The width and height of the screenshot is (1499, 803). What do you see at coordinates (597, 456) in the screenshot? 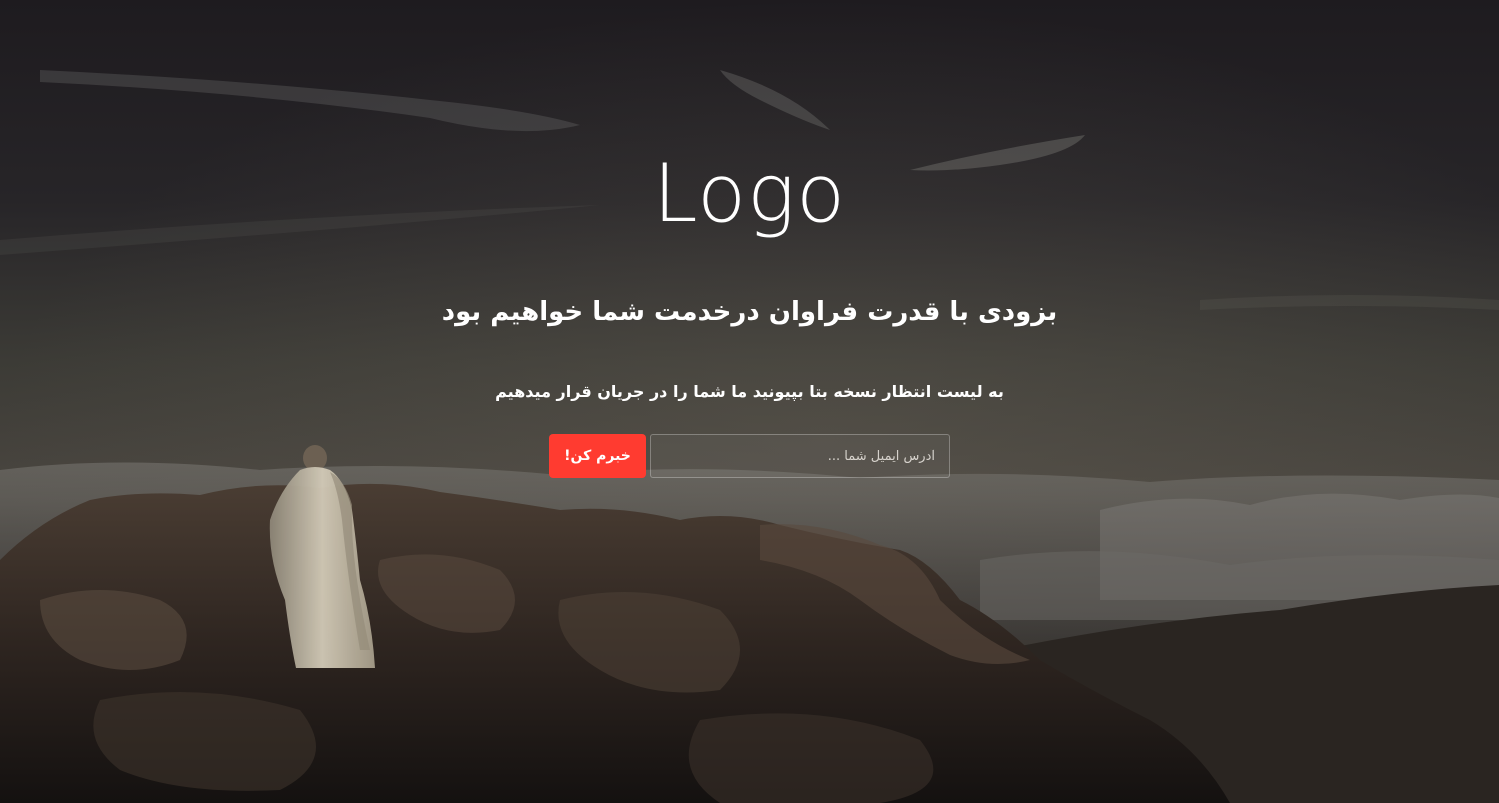
I see `notify-me-button: خبرم کن!` at bounding box center [597, 456].